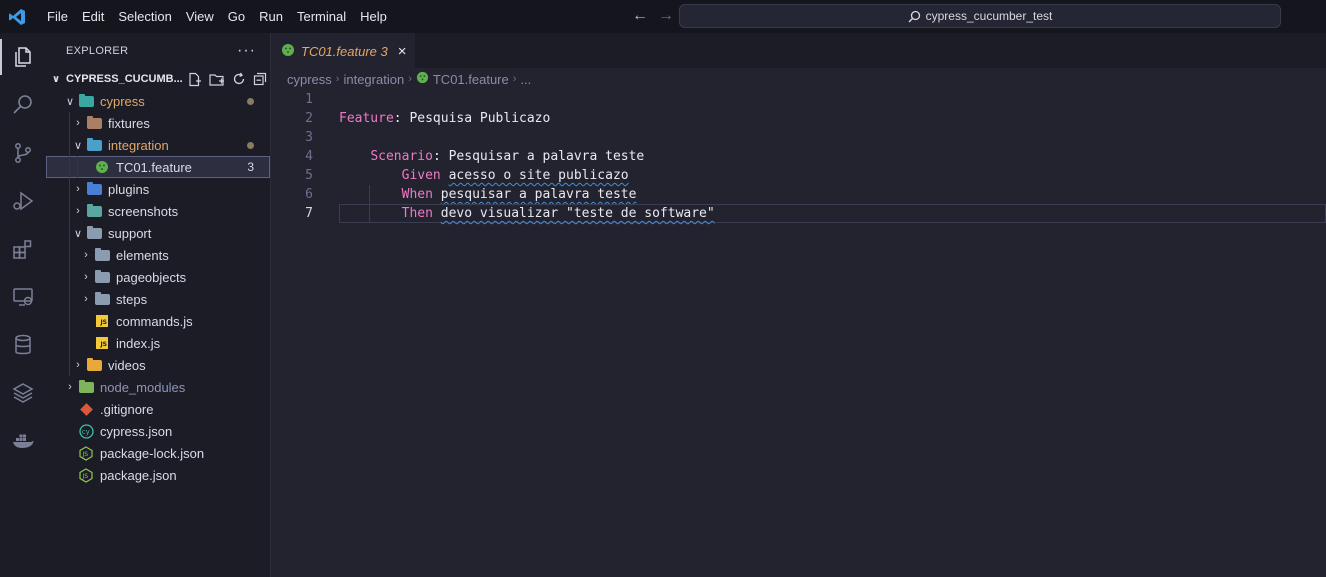 This screenshot has width=1326, height=577. Describe the element at coordinates (94, 365) in the screenshot. I see `folder-videos-icon` at that location.